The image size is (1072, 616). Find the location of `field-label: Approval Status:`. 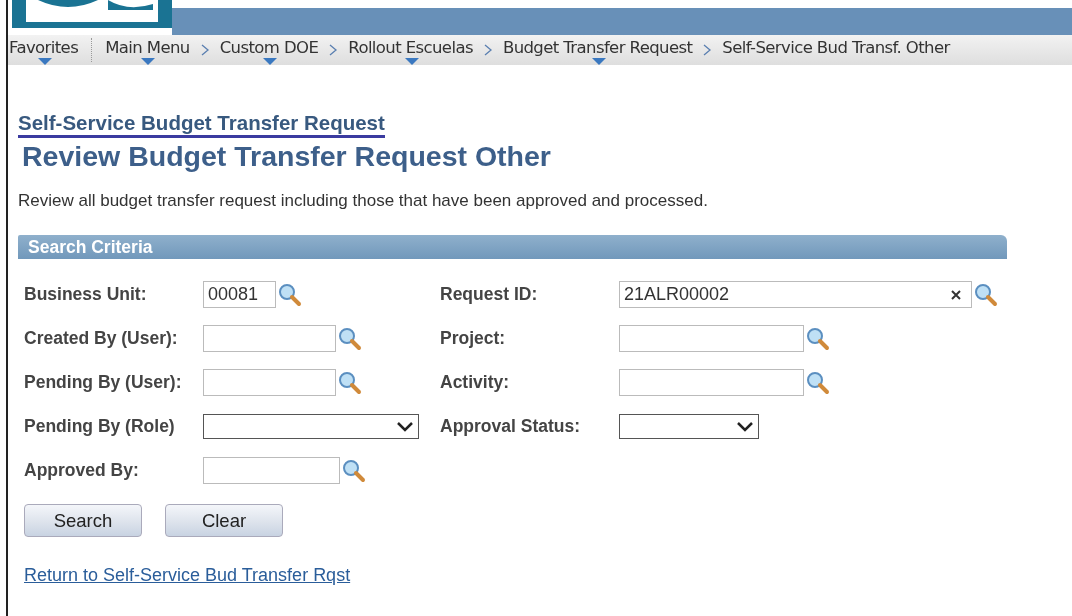

field-label: Approval Status: is located at coordinates (511, 426).